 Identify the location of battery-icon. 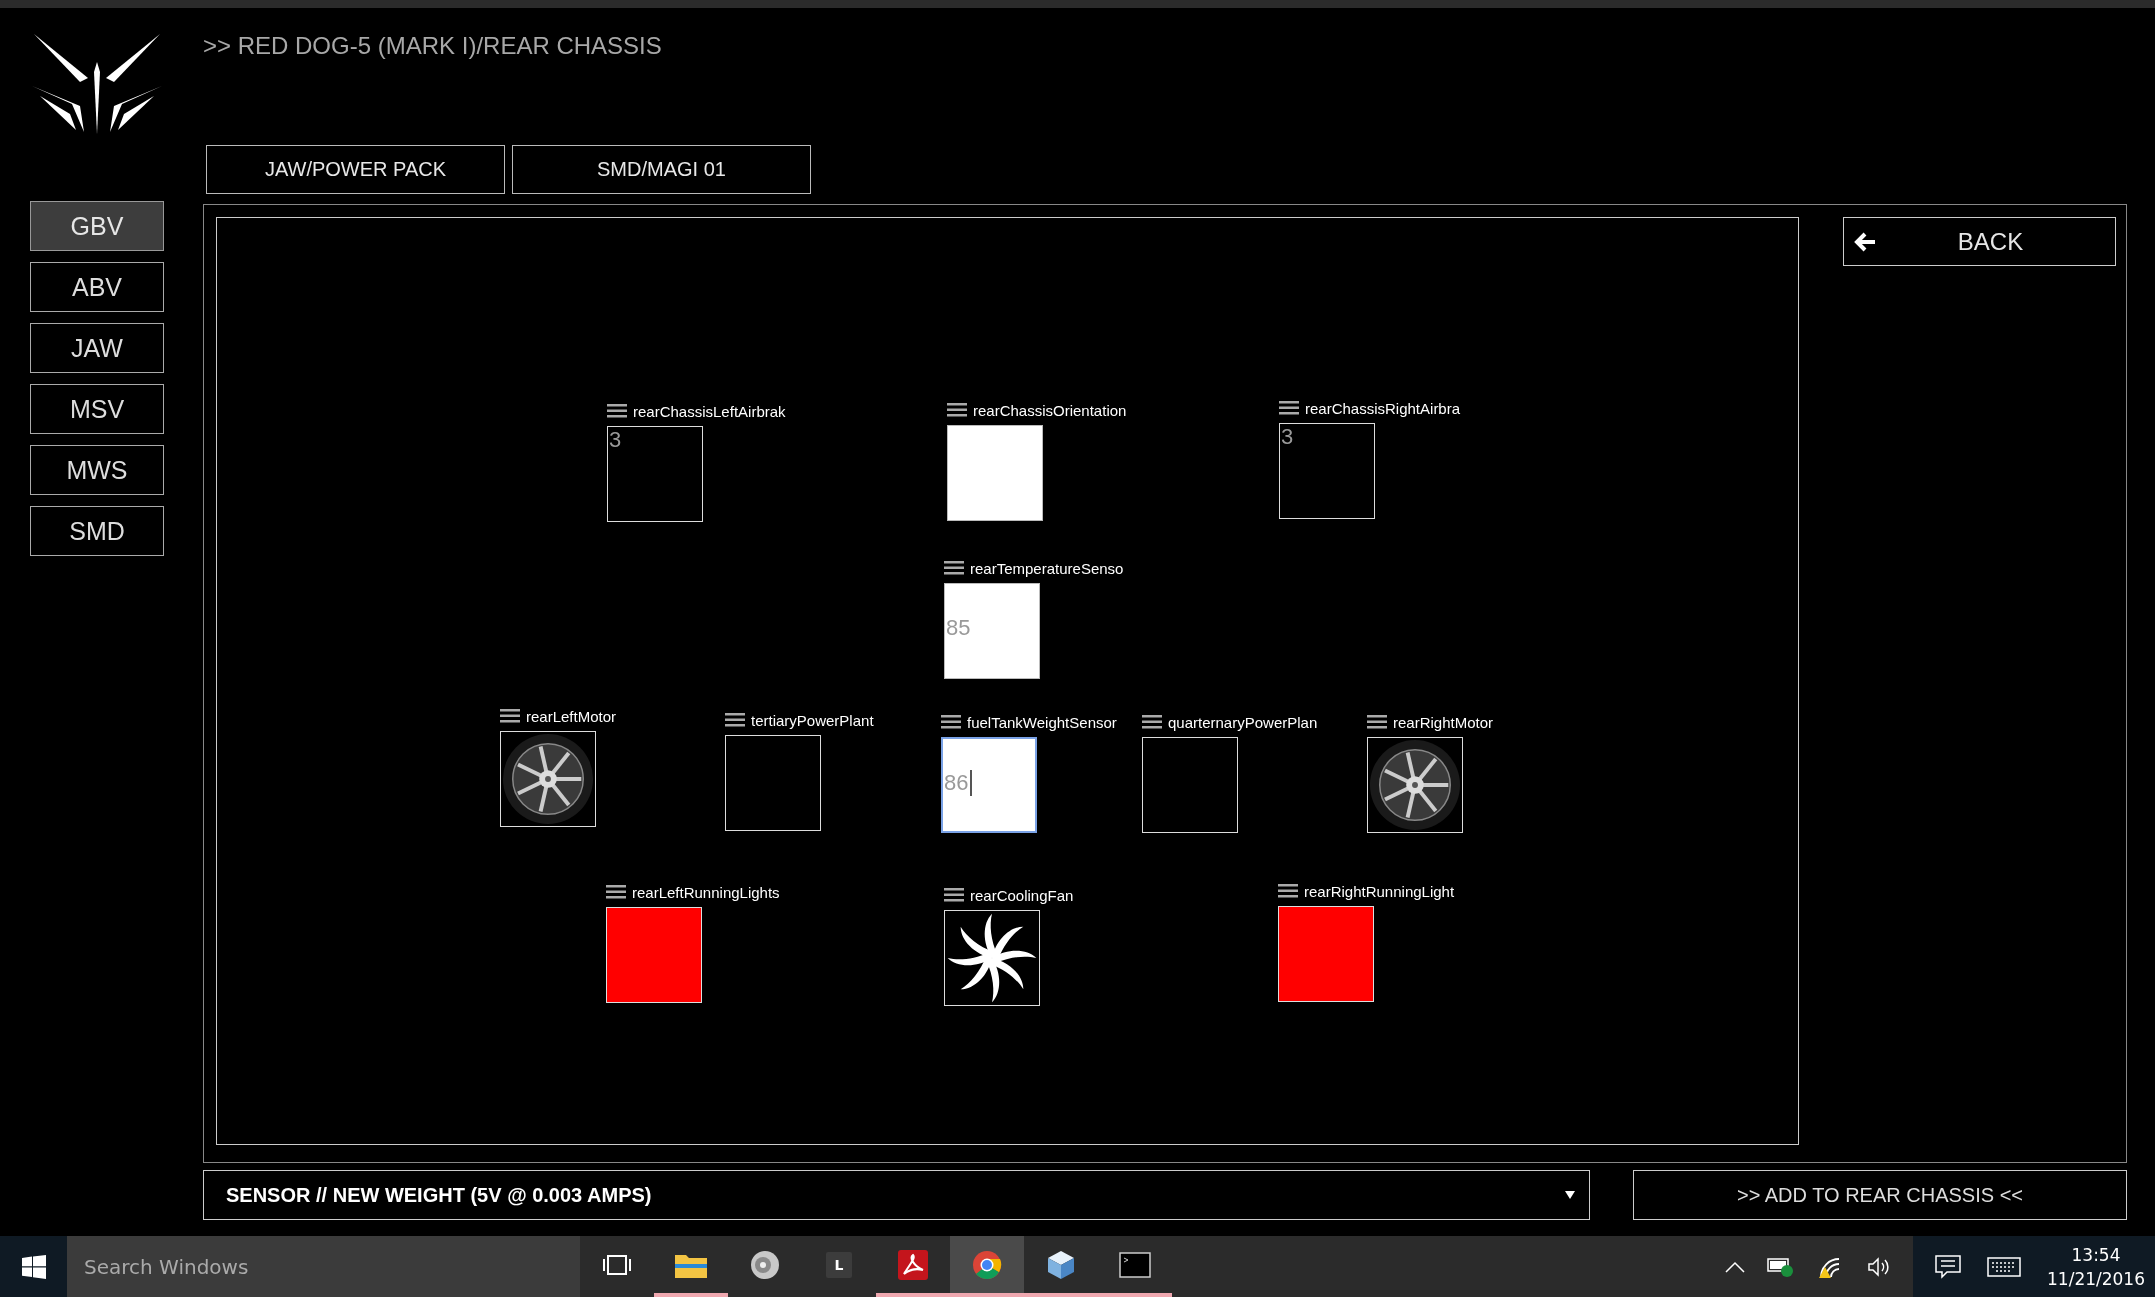
(1781, 1266).